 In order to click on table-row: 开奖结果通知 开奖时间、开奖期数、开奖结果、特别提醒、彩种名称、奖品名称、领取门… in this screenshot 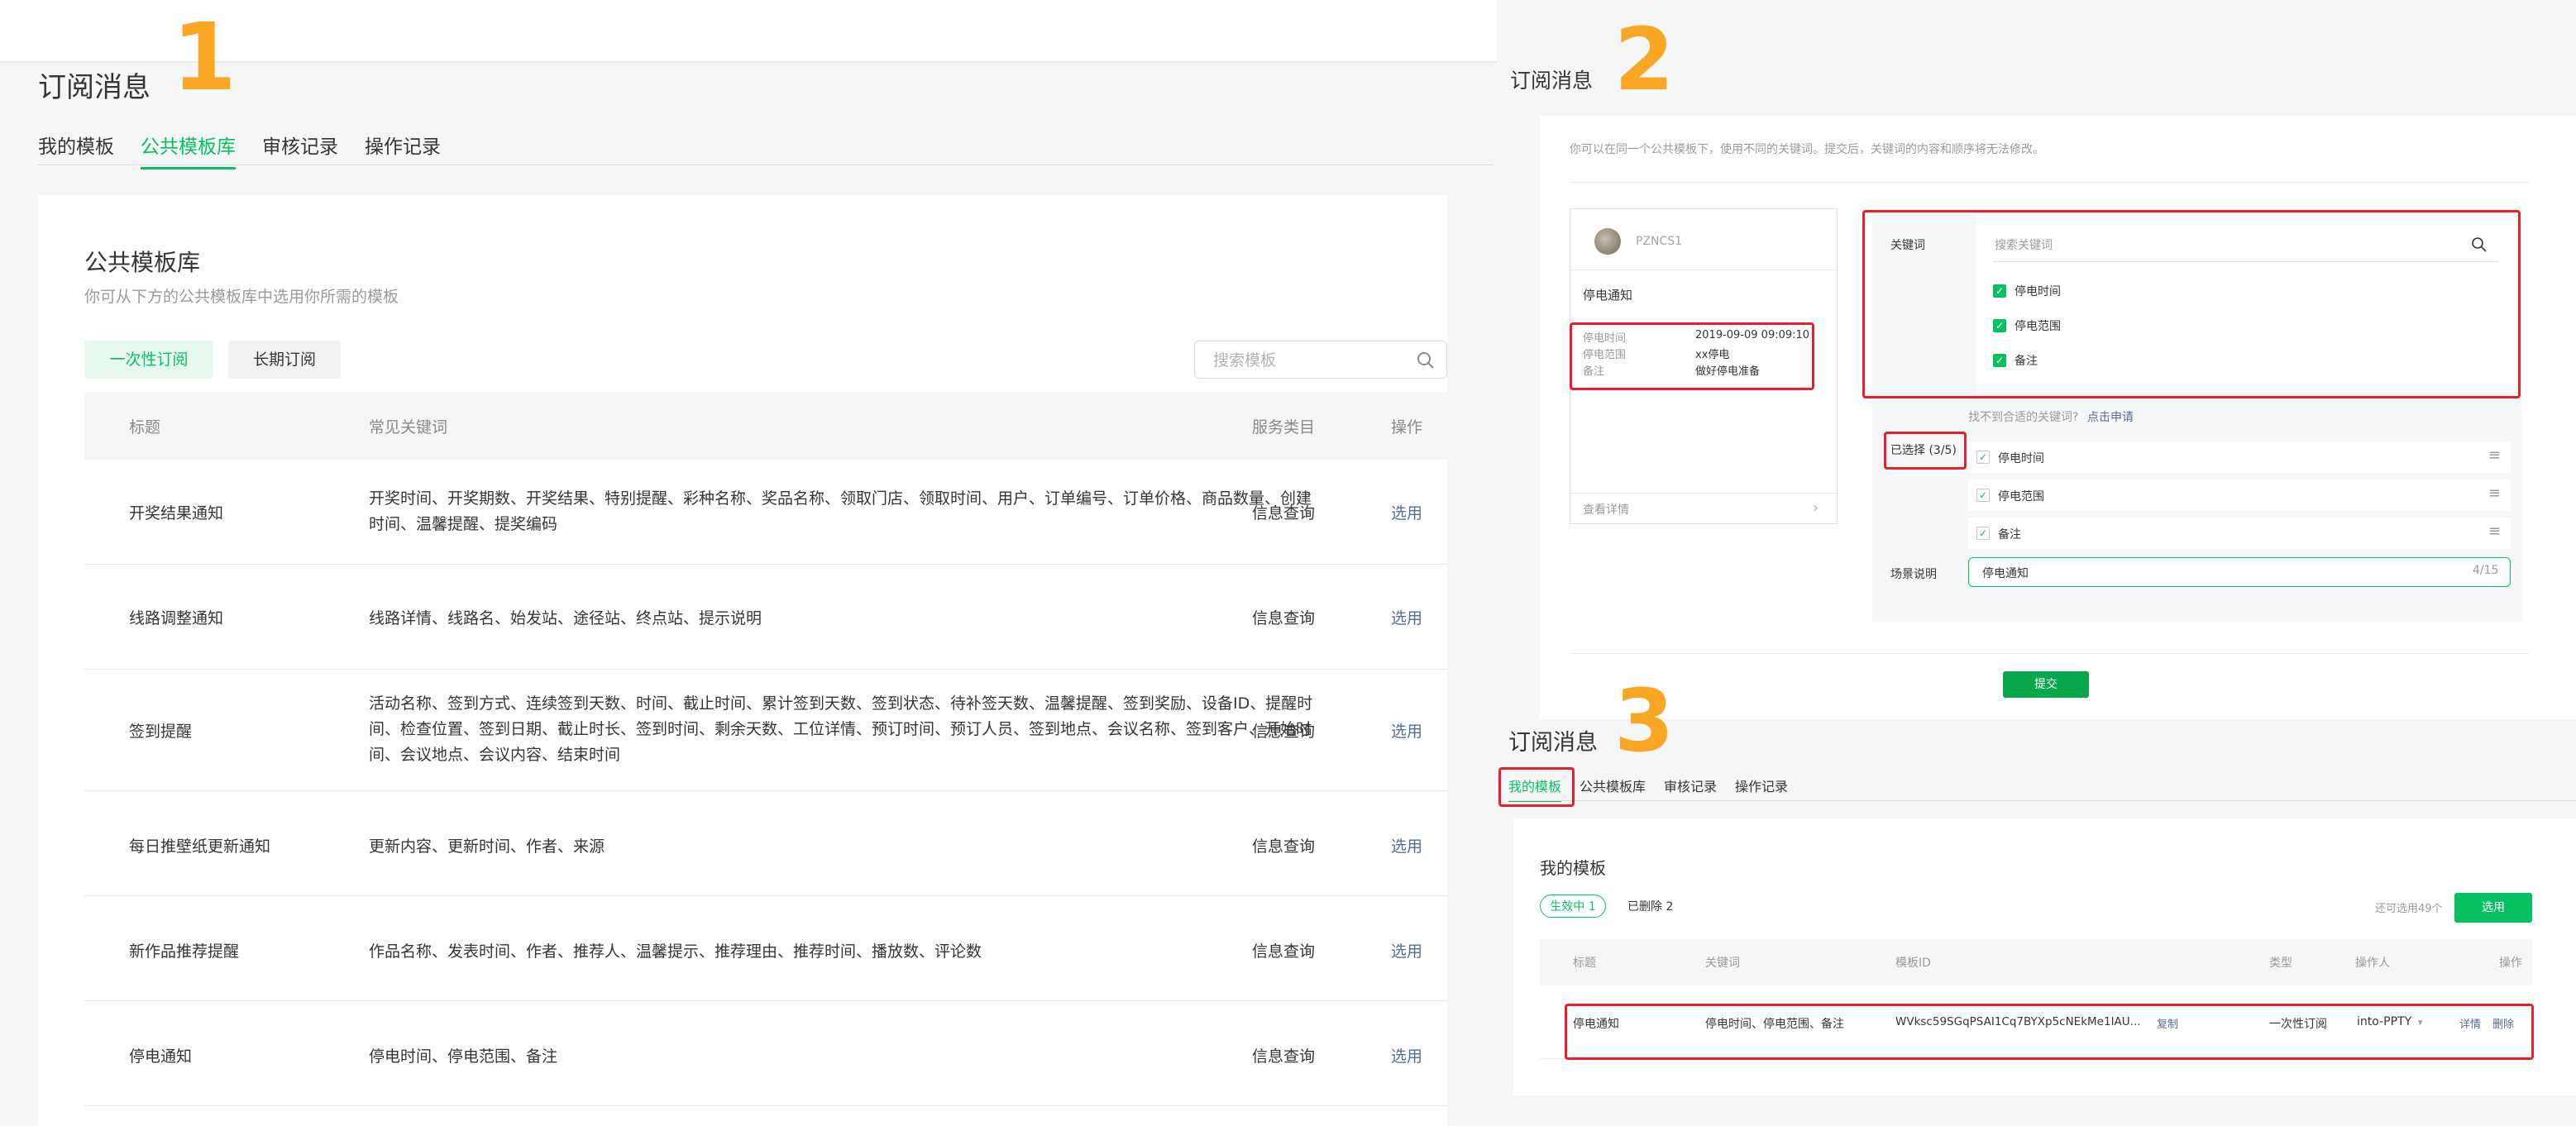, I will do `click(765, 512)`.